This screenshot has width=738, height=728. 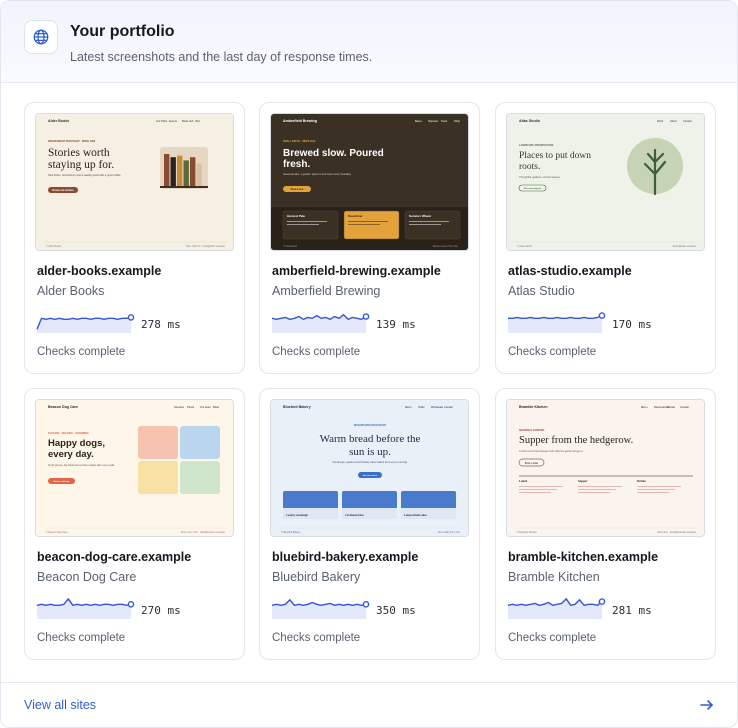 What do you see at coordinates (205, 407) in the screenshot?
I see `thumb-nav-item: Our team` at bounding box center [205, 407].